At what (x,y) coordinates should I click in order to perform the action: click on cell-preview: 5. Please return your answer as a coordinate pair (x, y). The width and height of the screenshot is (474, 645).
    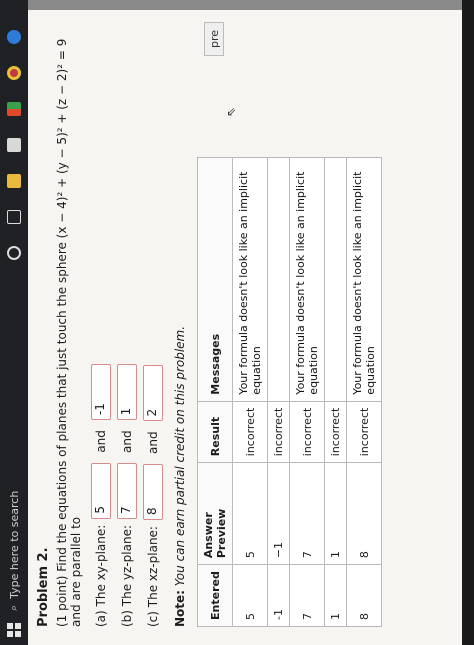
    Looking at the image, I should click on (250, 513).